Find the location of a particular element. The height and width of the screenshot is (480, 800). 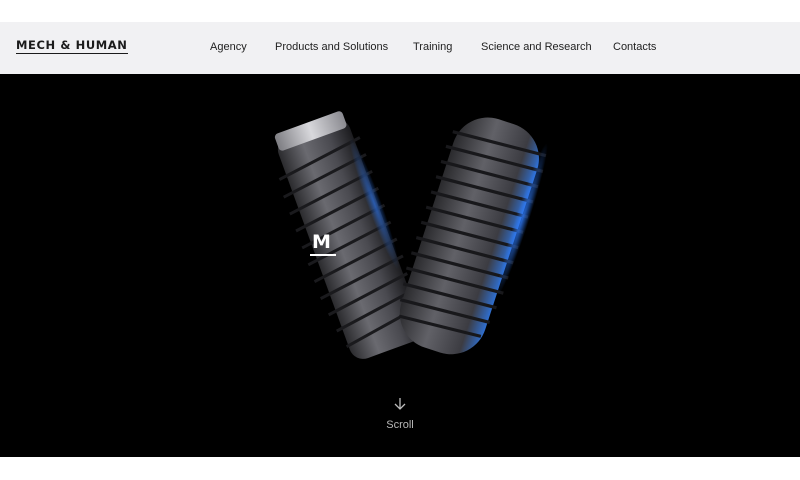

hero-headline-fragment: M is located at coordinates (323, 244).